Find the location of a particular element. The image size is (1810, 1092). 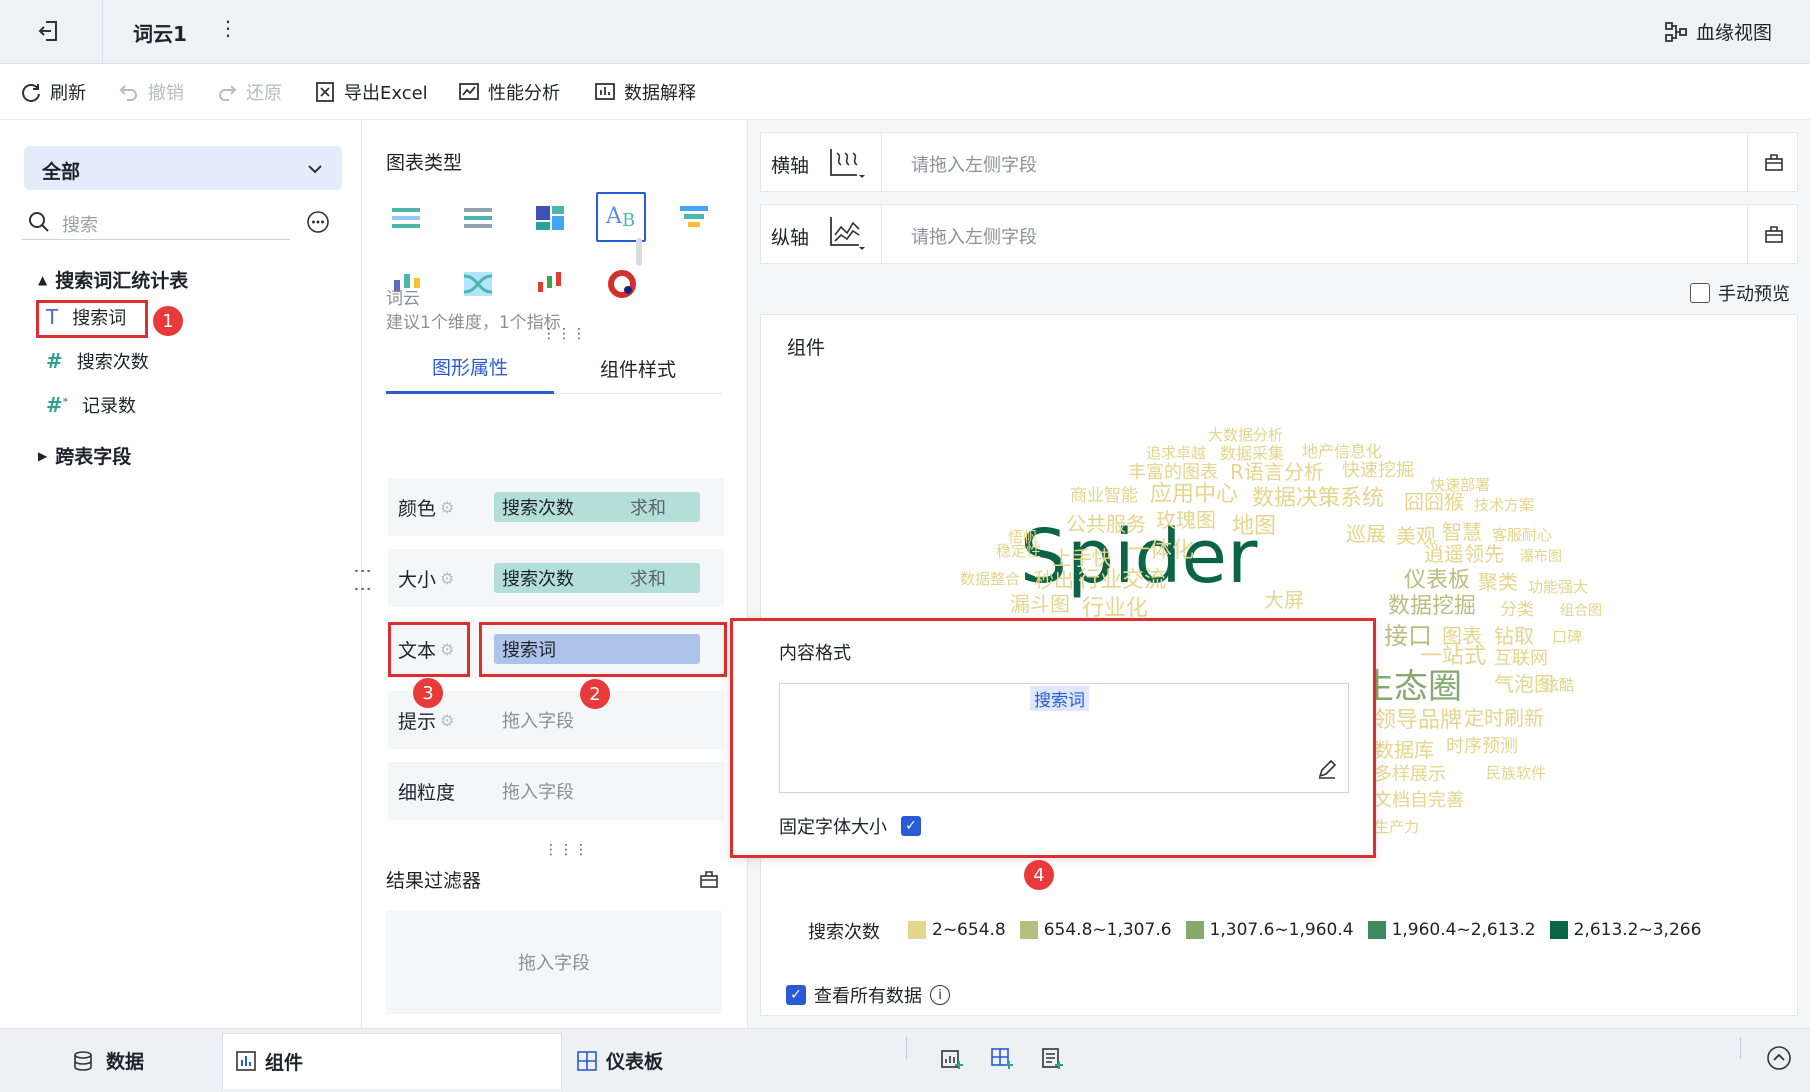

word-cloud-word: 客服耐心 is located at coordinates (1522, 535).